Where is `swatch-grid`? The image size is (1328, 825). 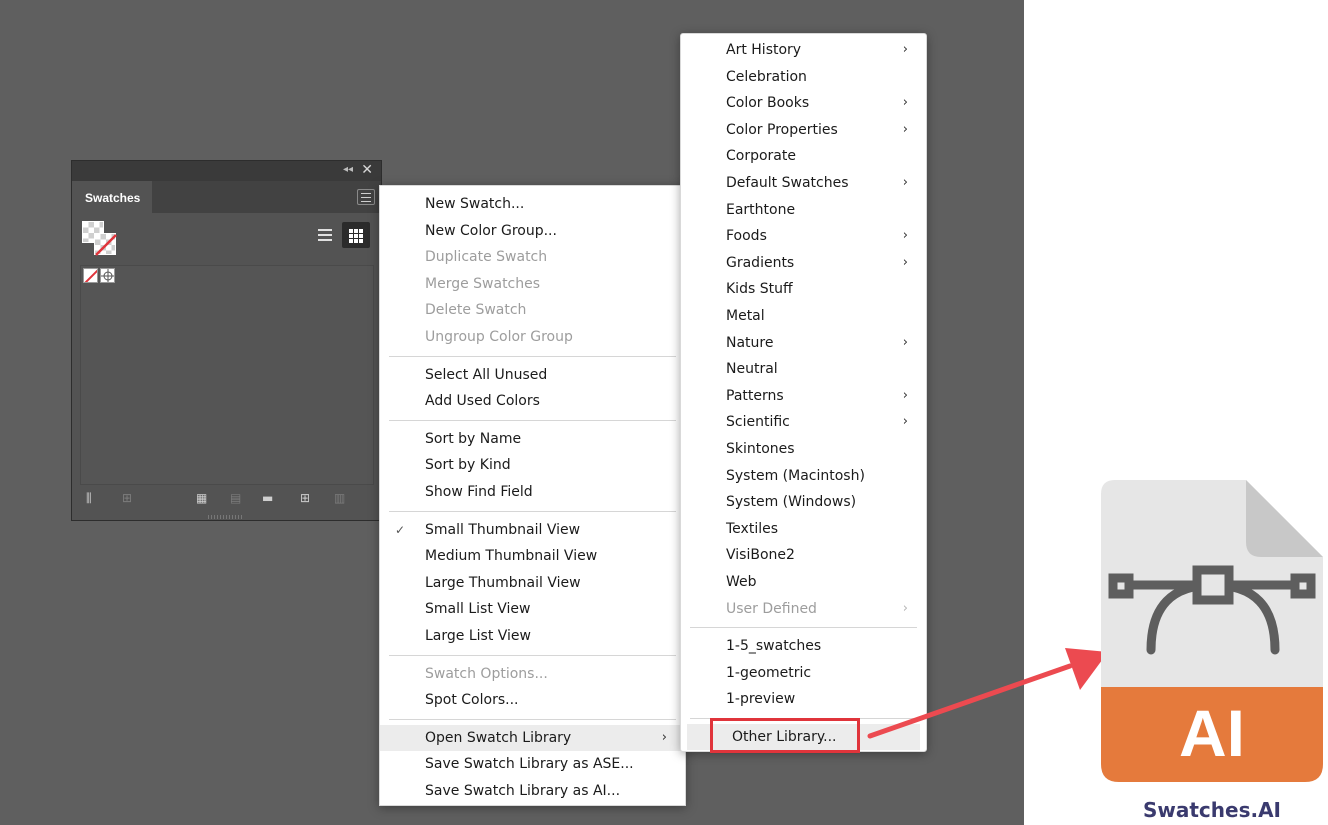 swatch-grid is located at coordinates (227, 375).